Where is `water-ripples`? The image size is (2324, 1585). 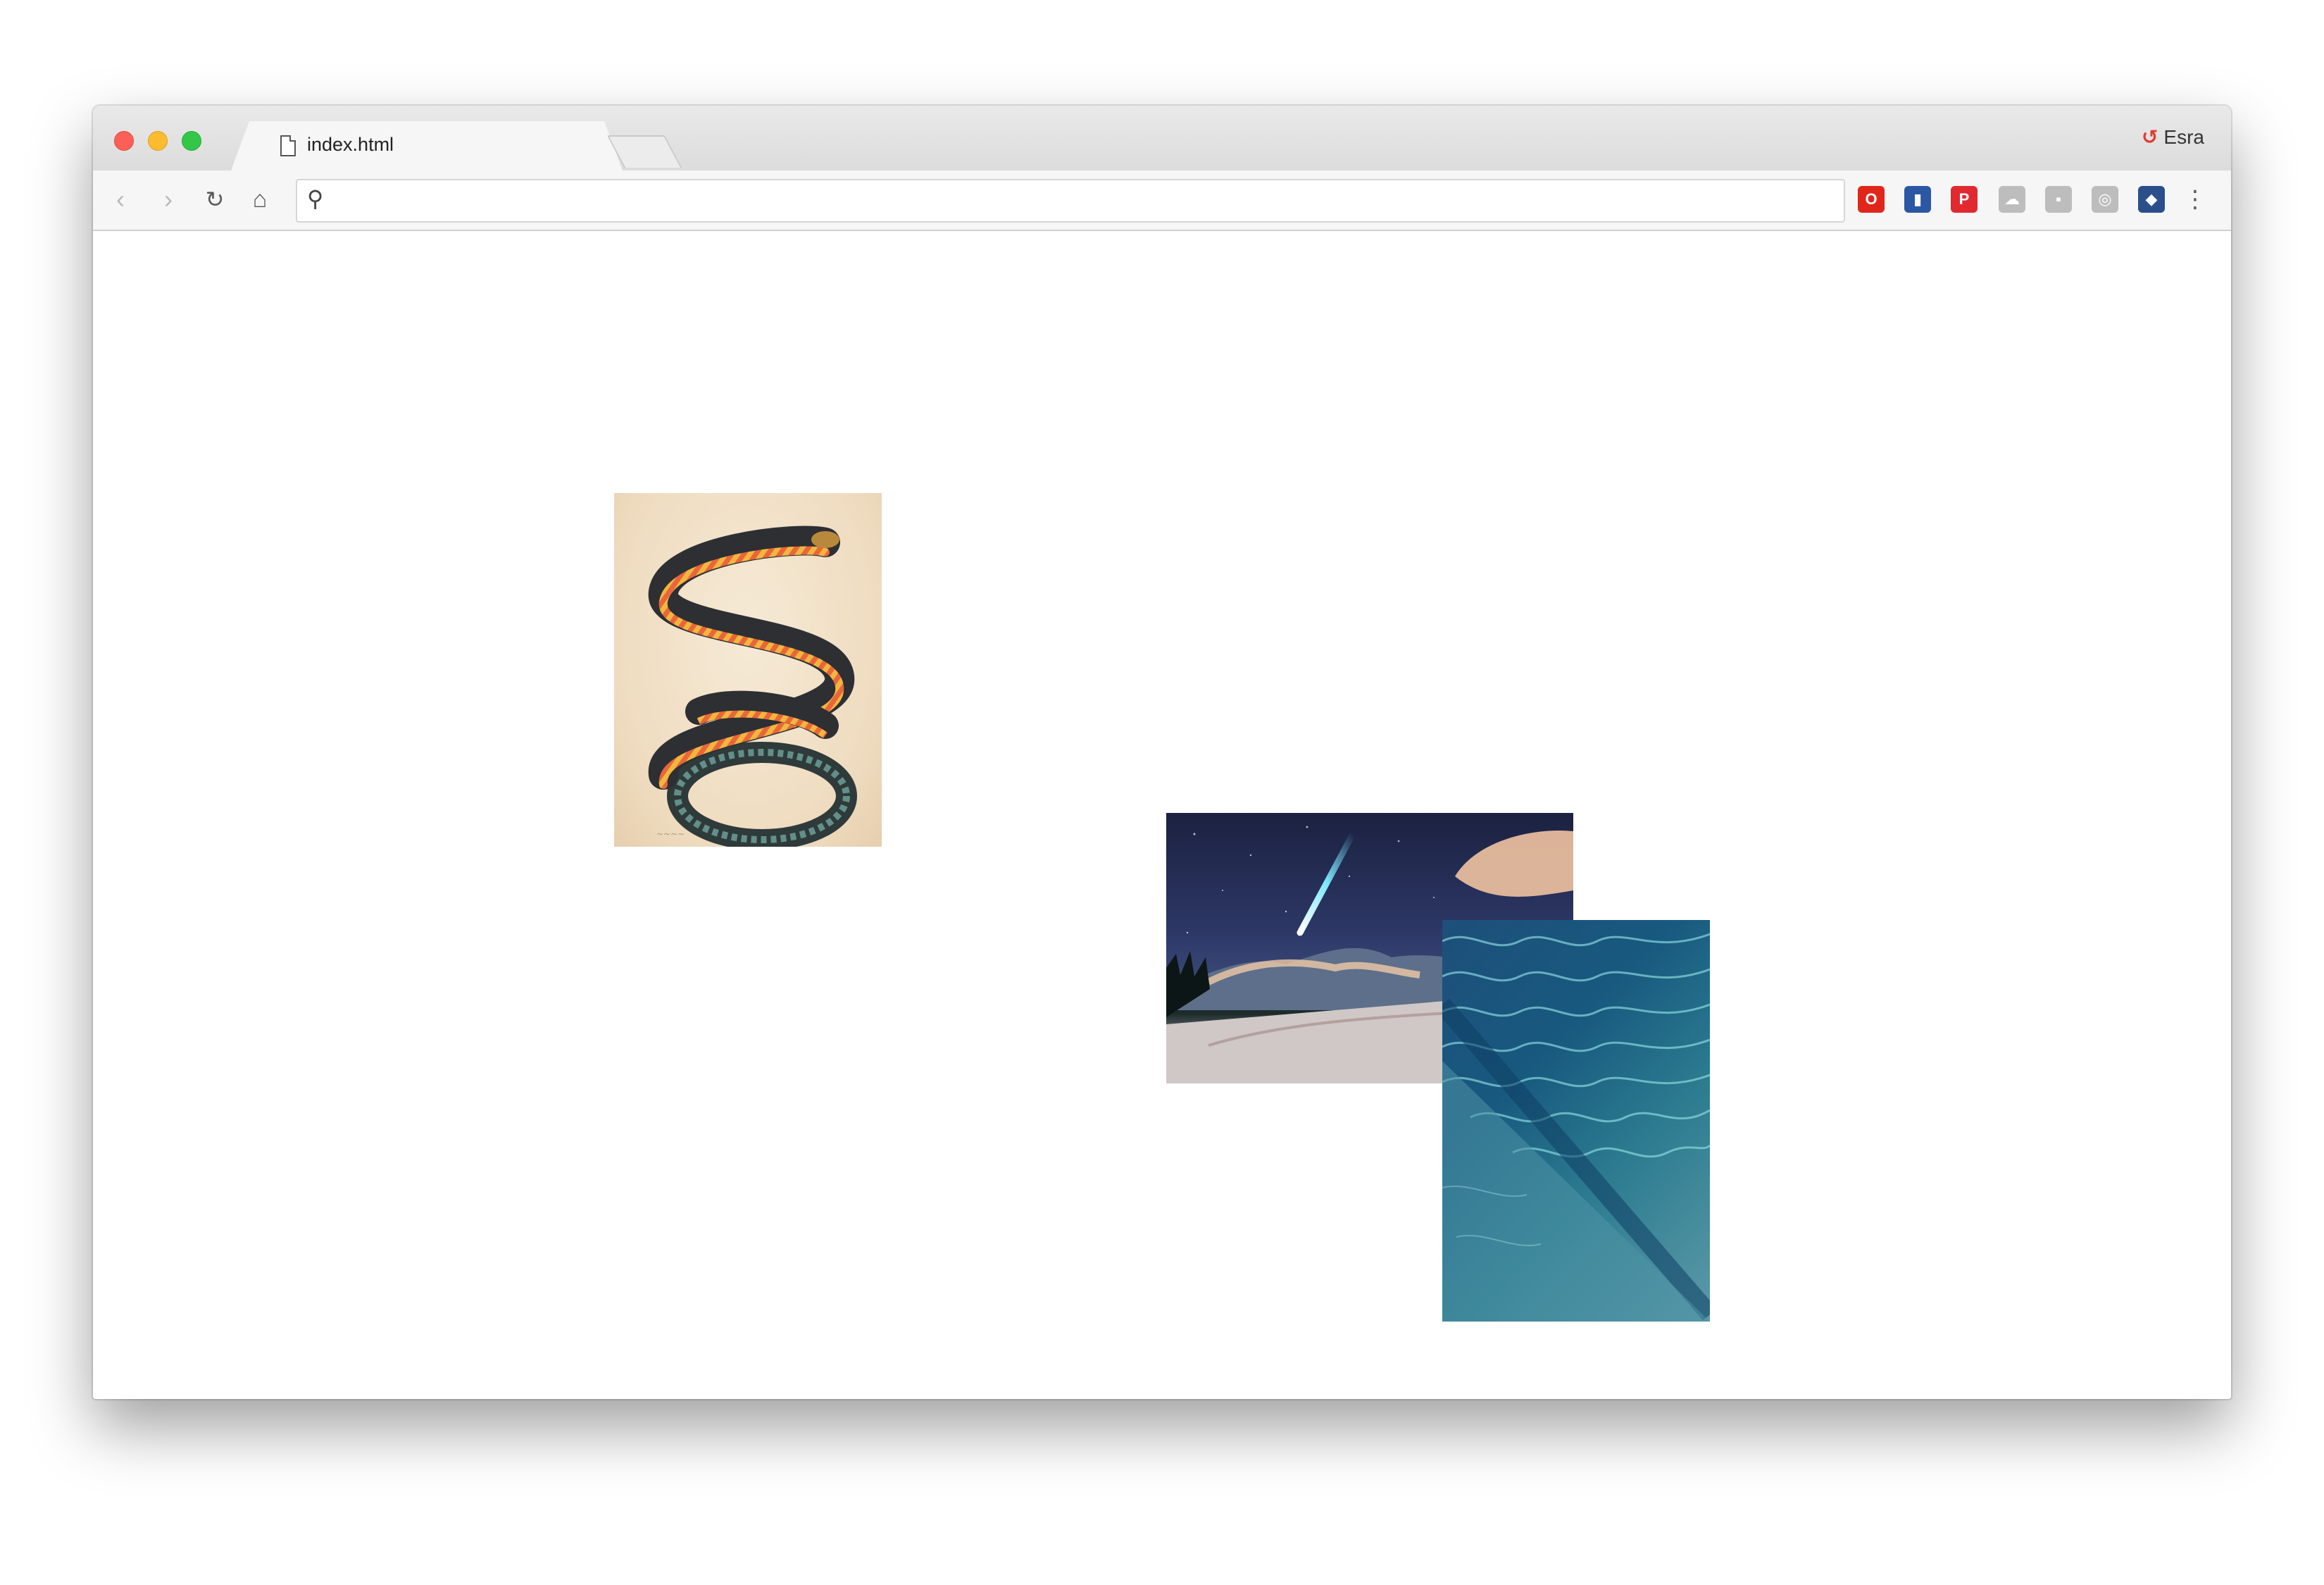
water-ripples is located at coordinates (1576, 1127).